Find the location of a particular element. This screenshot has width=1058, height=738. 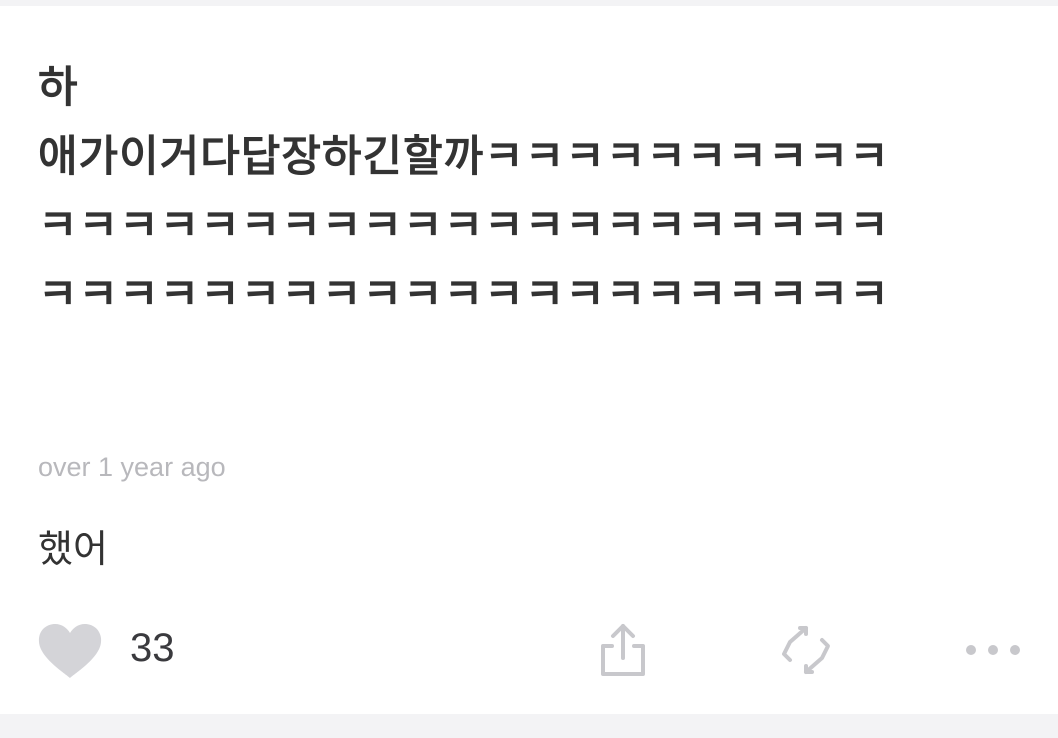

like-button is located at coordinates (70, 651).